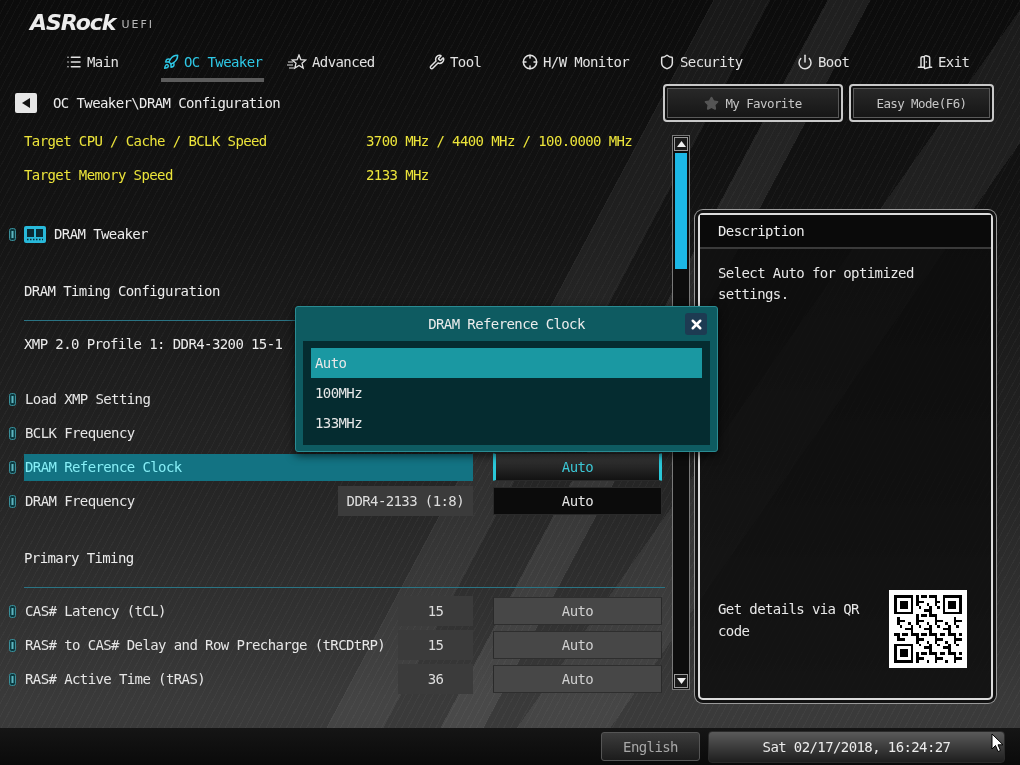  I want to click on rocket-icon, so click(171, 62).